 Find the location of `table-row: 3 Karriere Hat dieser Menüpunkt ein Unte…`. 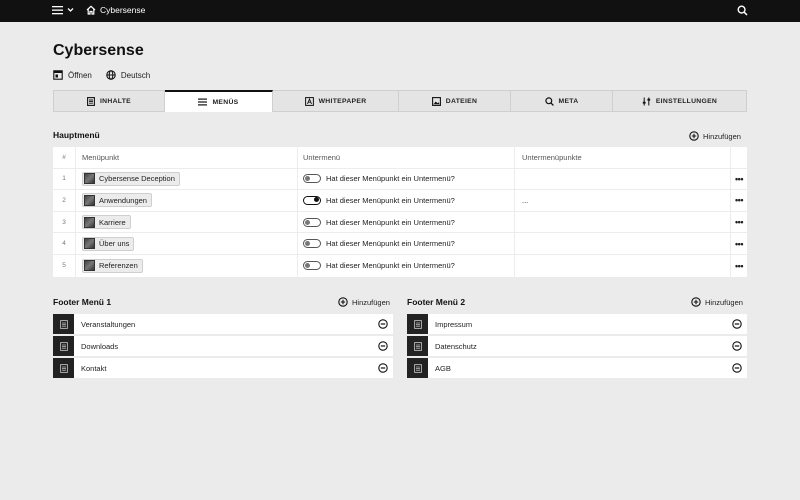

table-row: 3 Karriere Hat dieser Menüpunkt ein Unte… is located at coordinates (400, 222).